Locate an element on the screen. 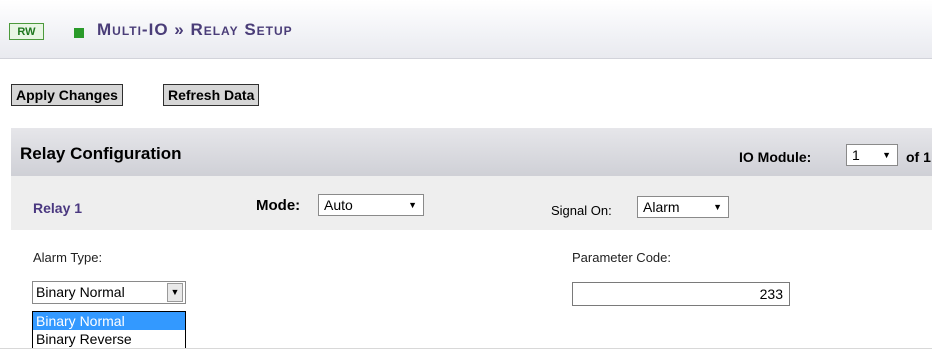 The width and height of the screenshot is (932, 349). alarm-type-dropdown: Binary Normal Binary Reverse is located at coordinates (109, 330).